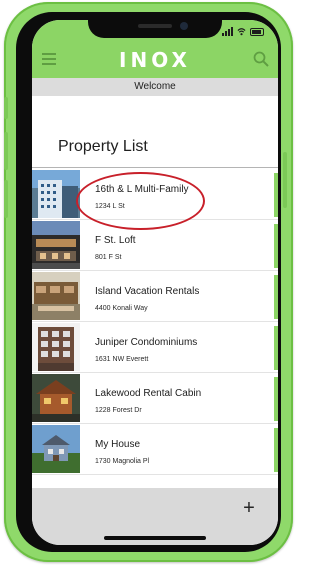 This screenshot has width=320, height=565. What do you see at coordinates (261, 59) in the screenshot?
I see `search-icon` at bounding box center [261, 59].